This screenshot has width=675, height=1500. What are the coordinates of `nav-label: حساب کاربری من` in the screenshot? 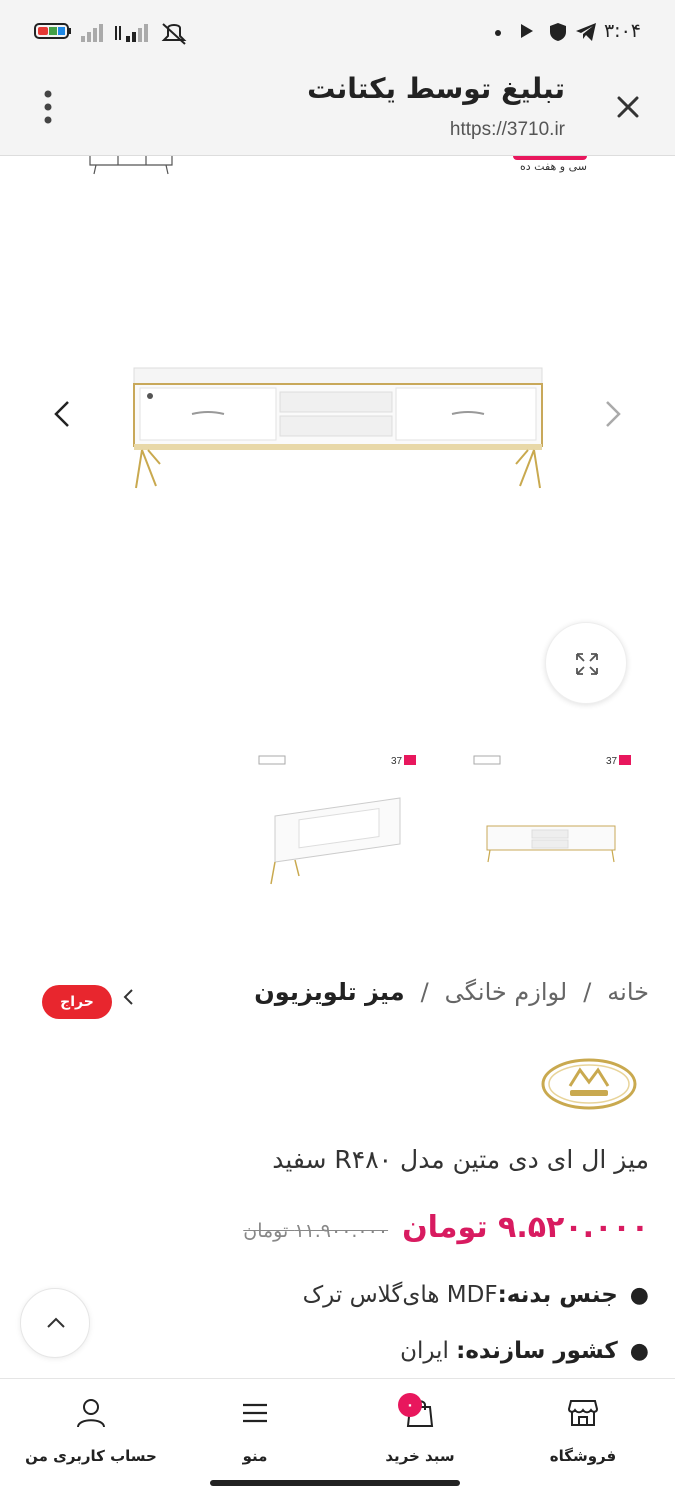 It's located at (91, 1456).